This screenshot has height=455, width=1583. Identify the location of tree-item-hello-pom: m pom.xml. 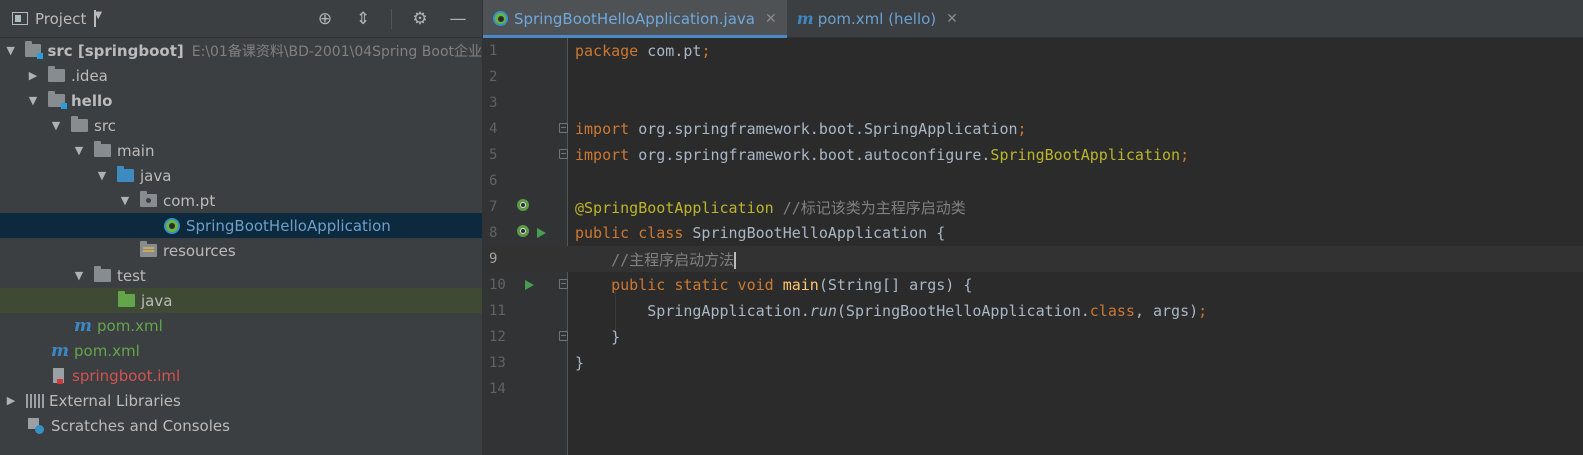
(241, 325).